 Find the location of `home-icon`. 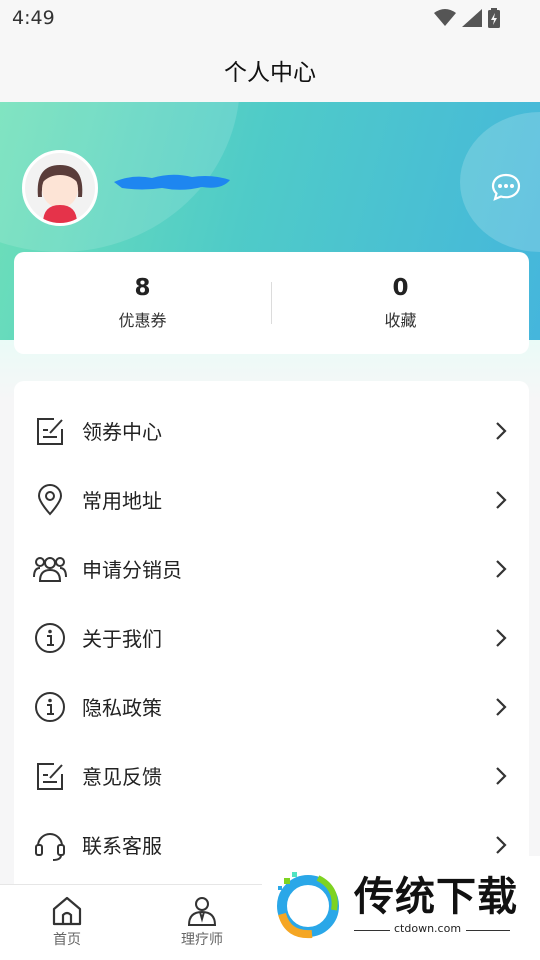

home-icon is located at coordinates (67, 911).